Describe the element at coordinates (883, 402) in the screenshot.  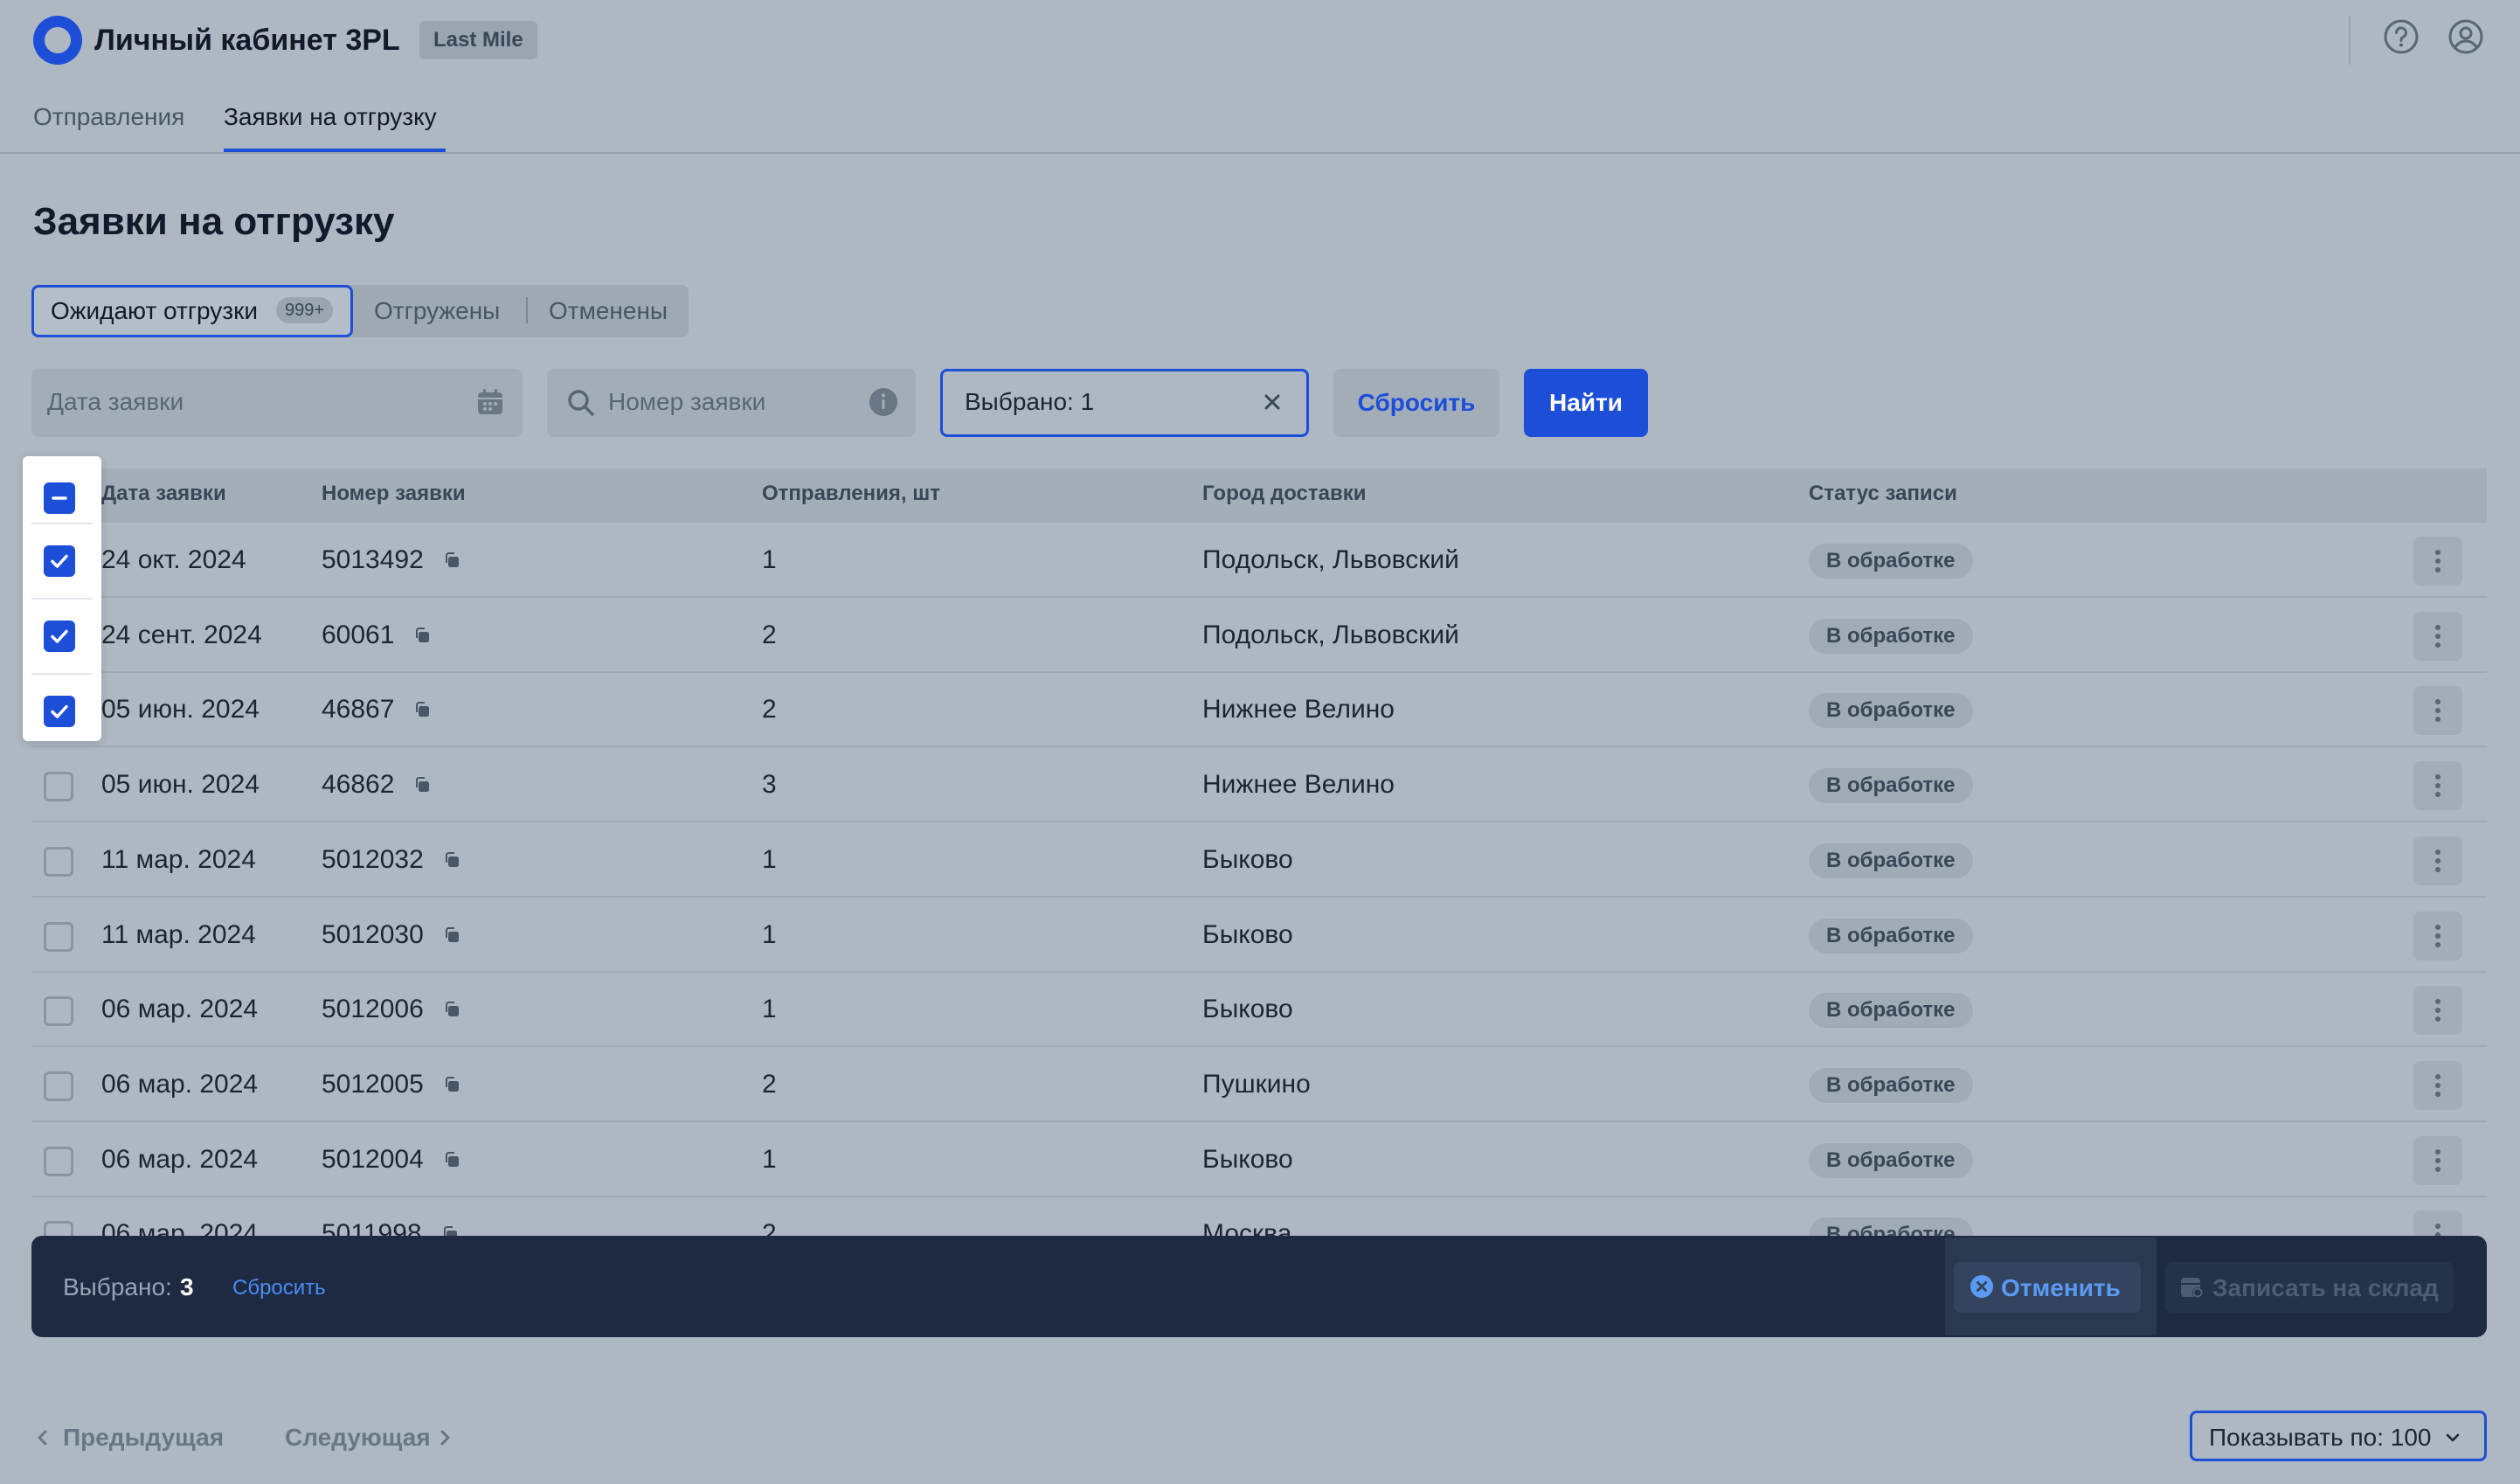
I see `info-icon` at that location.